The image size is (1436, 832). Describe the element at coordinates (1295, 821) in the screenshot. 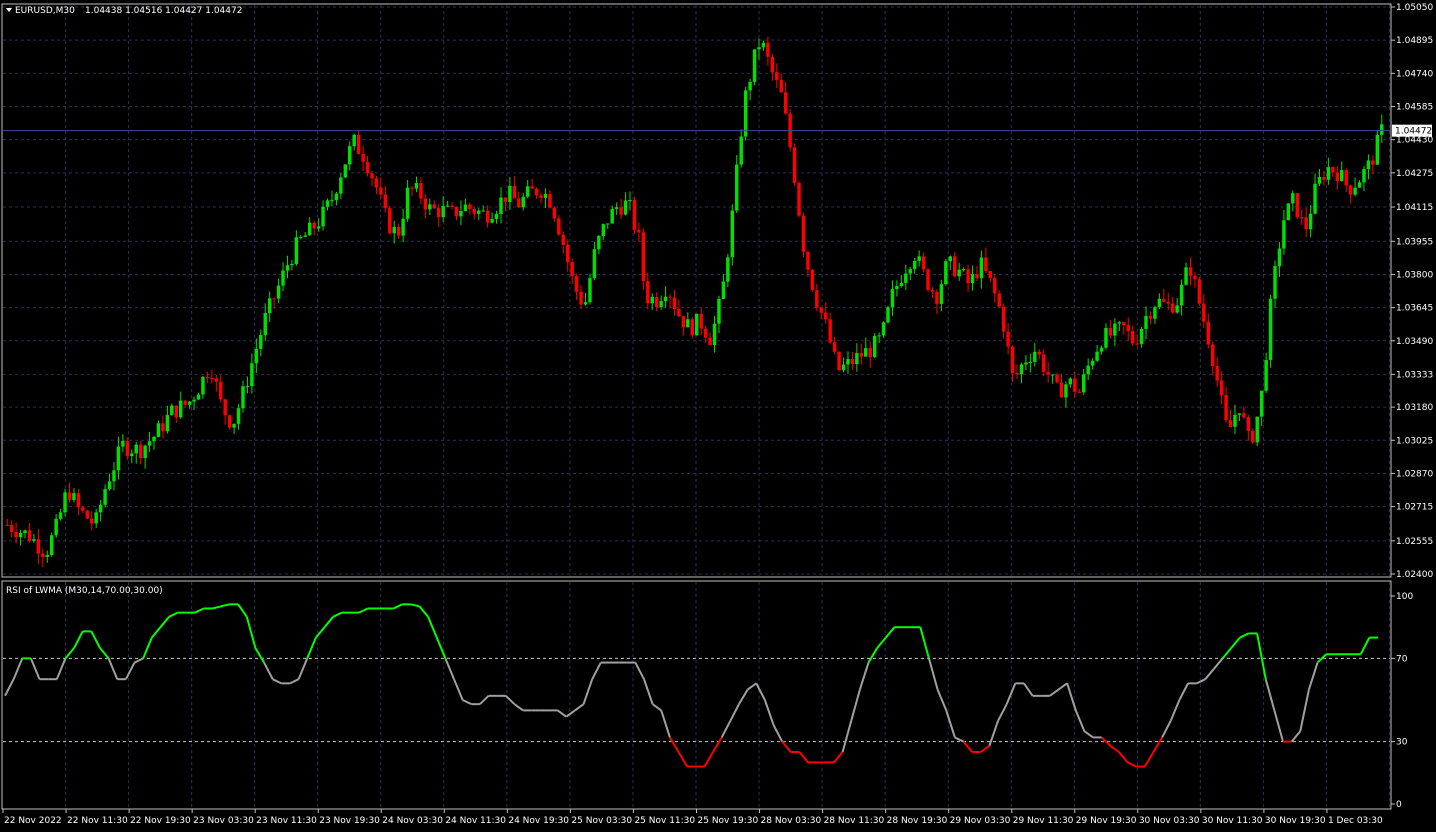

I see `time-tick-label: 30 Nov 19:30` at that location.